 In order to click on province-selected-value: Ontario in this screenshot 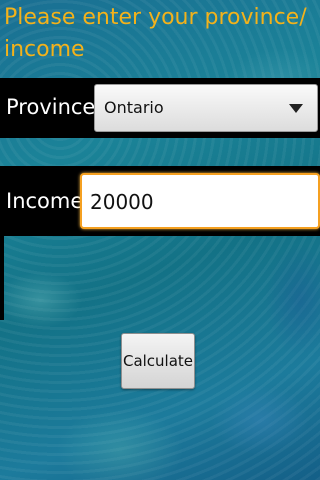, I will do `click(134, 107)`.